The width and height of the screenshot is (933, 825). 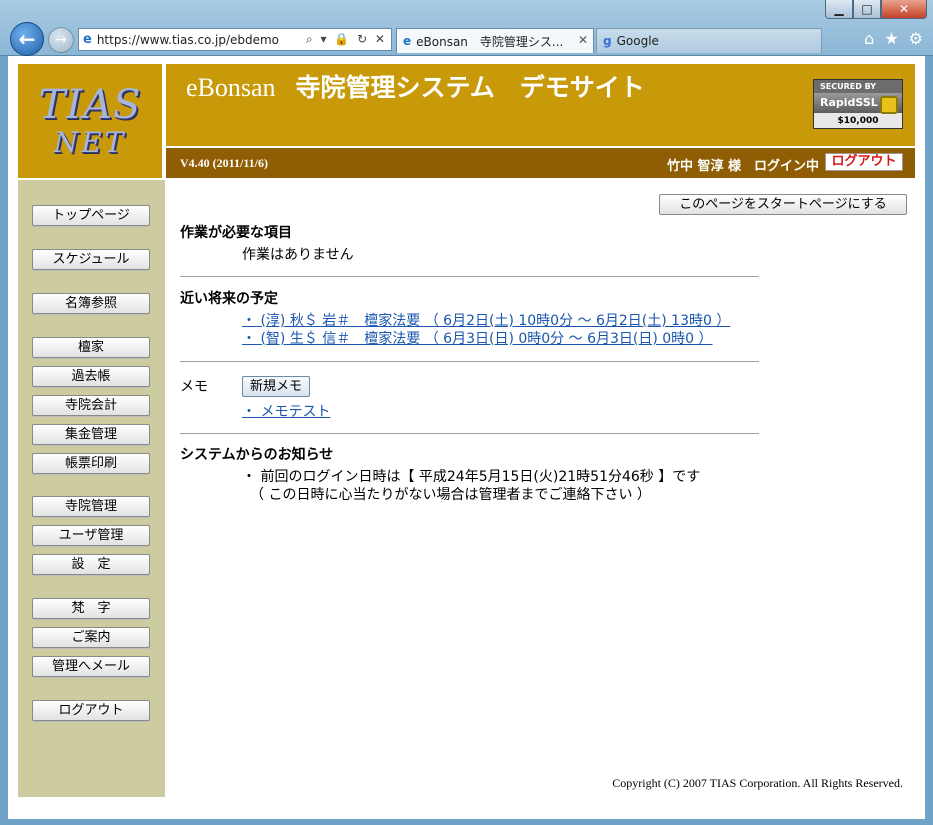 I want to click on sidebar-item-directory: 名簿参照, so click(x=91, y=303).